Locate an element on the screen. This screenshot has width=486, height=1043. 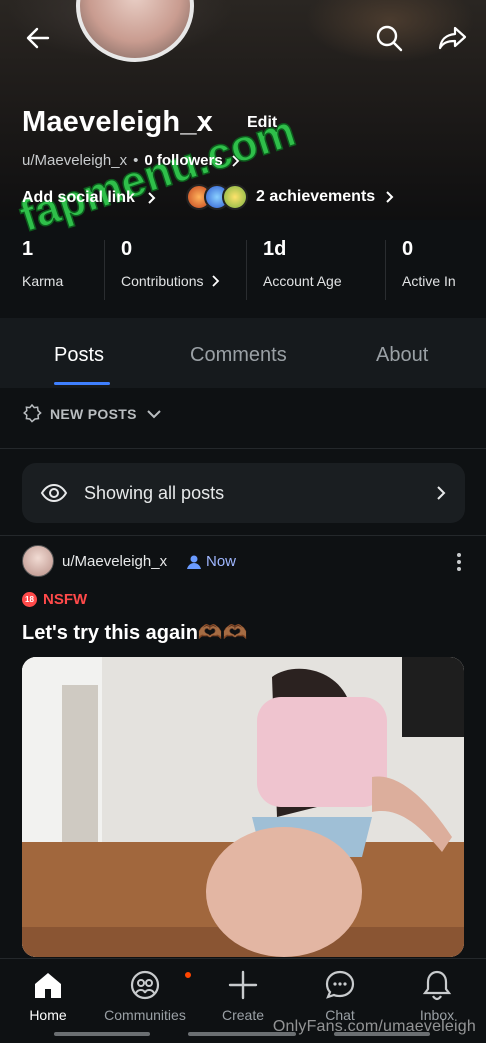
profile-display-name: Maeveleigh_x is located at coordinates (117, 122).